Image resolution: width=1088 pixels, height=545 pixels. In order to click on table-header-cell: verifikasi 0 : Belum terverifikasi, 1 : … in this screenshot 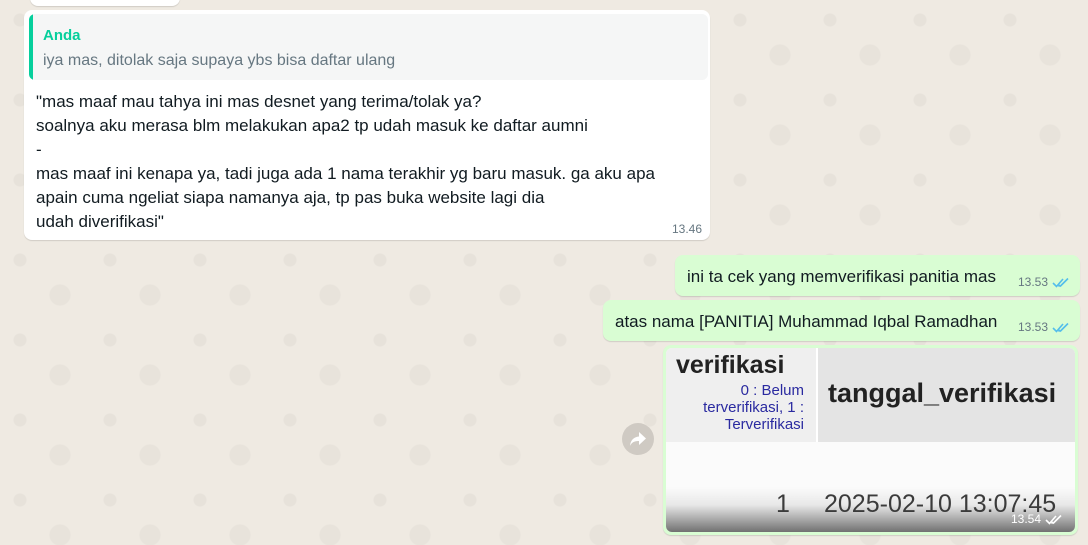, I will do `click(741, 395)`.